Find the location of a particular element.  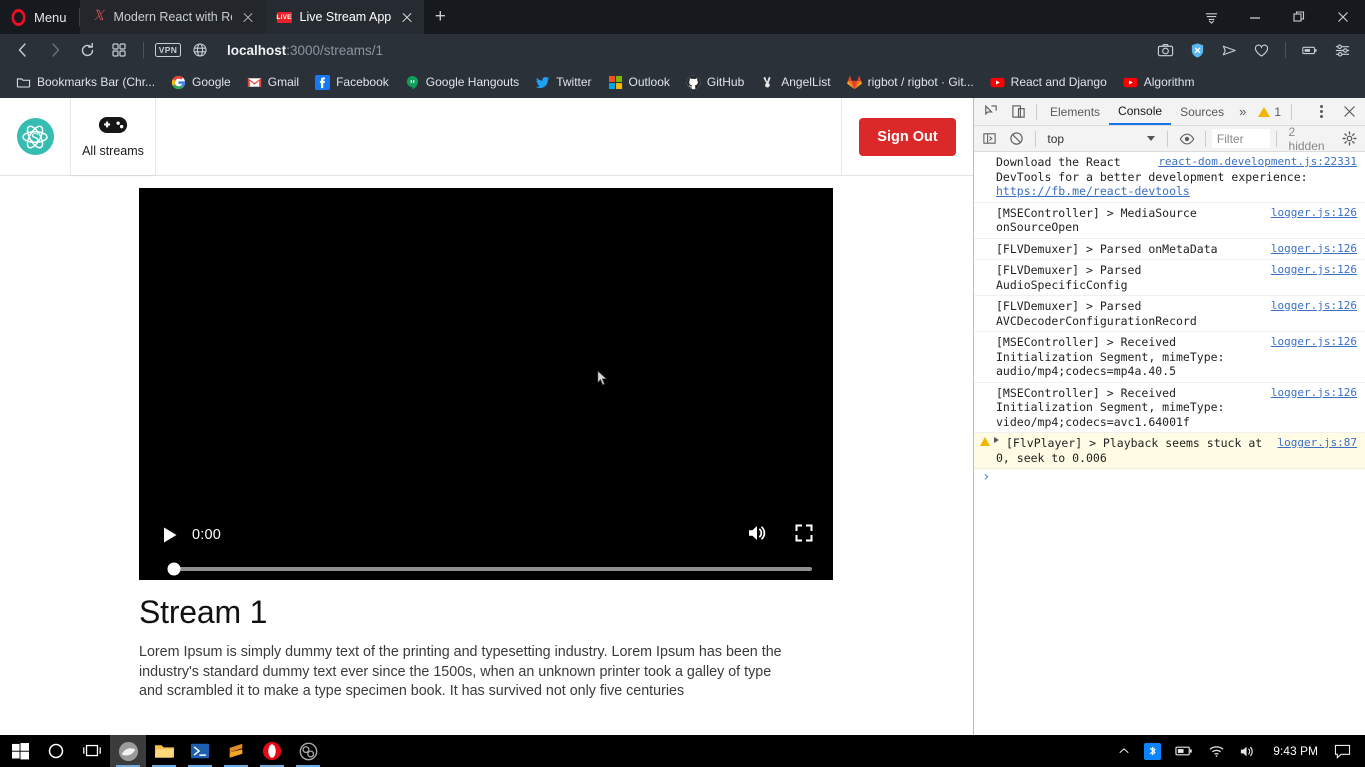

video-controls-row: 0:00 is located at coordinates (486, 535).